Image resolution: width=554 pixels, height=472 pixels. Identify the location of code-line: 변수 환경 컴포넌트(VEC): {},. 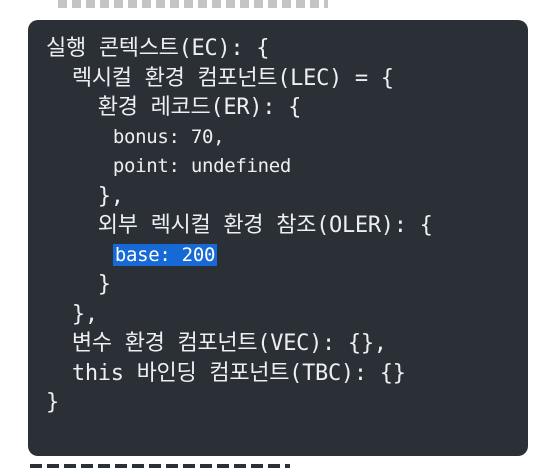
(229, 343).